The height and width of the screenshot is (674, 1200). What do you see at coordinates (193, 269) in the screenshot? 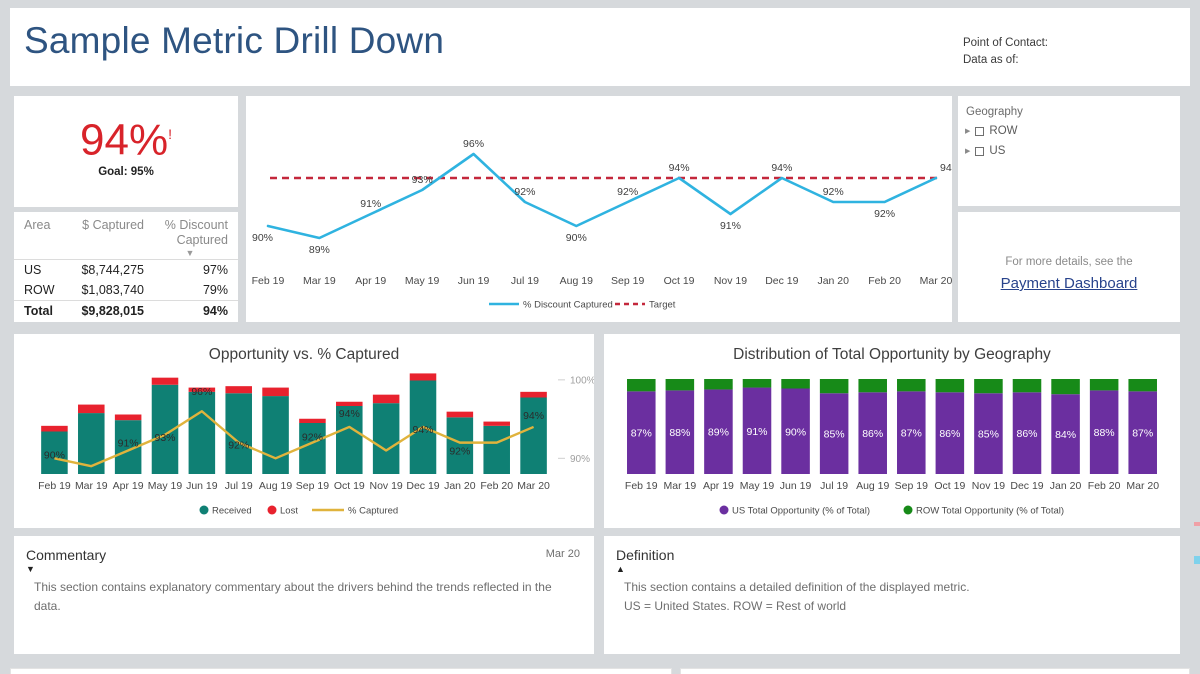
I see `cell-discount: 97%` at bounding box center [193, 269].